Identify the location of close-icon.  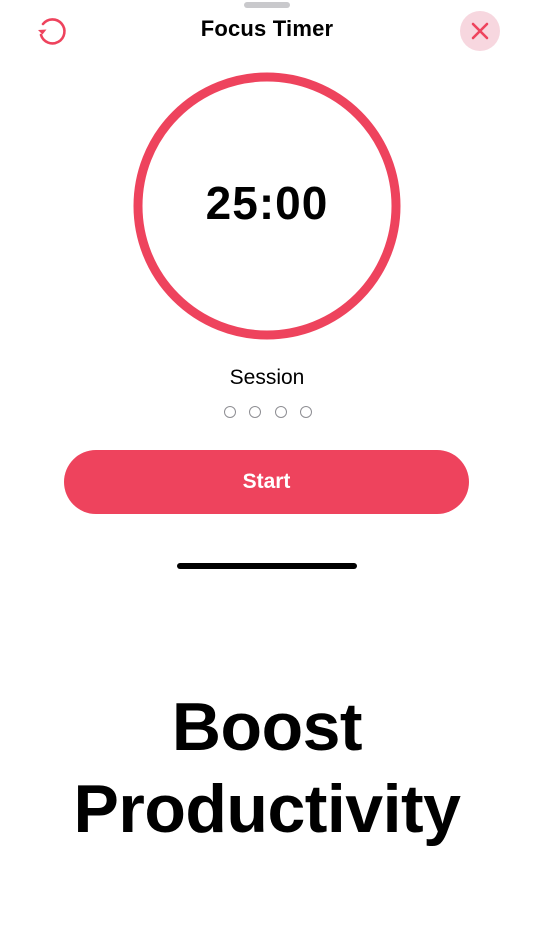
(480, 31).